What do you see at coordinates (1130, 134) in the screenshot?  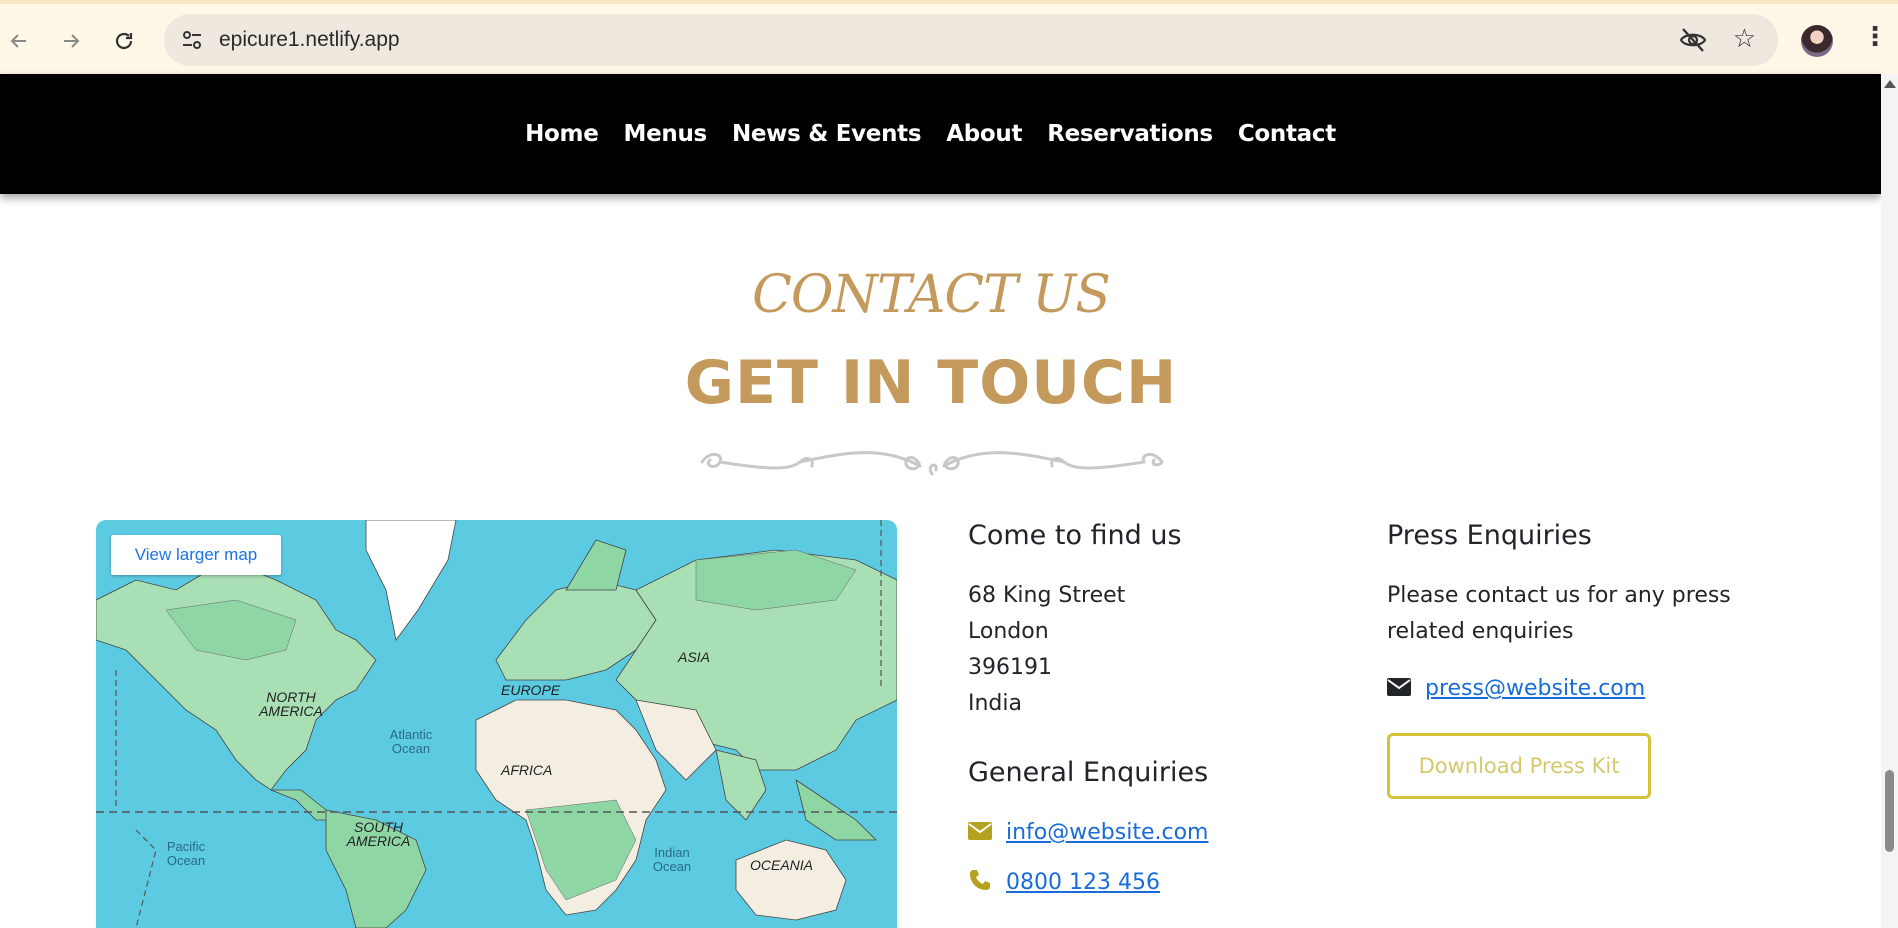 I see `nav-reservations: Reservations` at bounding box center [1130, 134].